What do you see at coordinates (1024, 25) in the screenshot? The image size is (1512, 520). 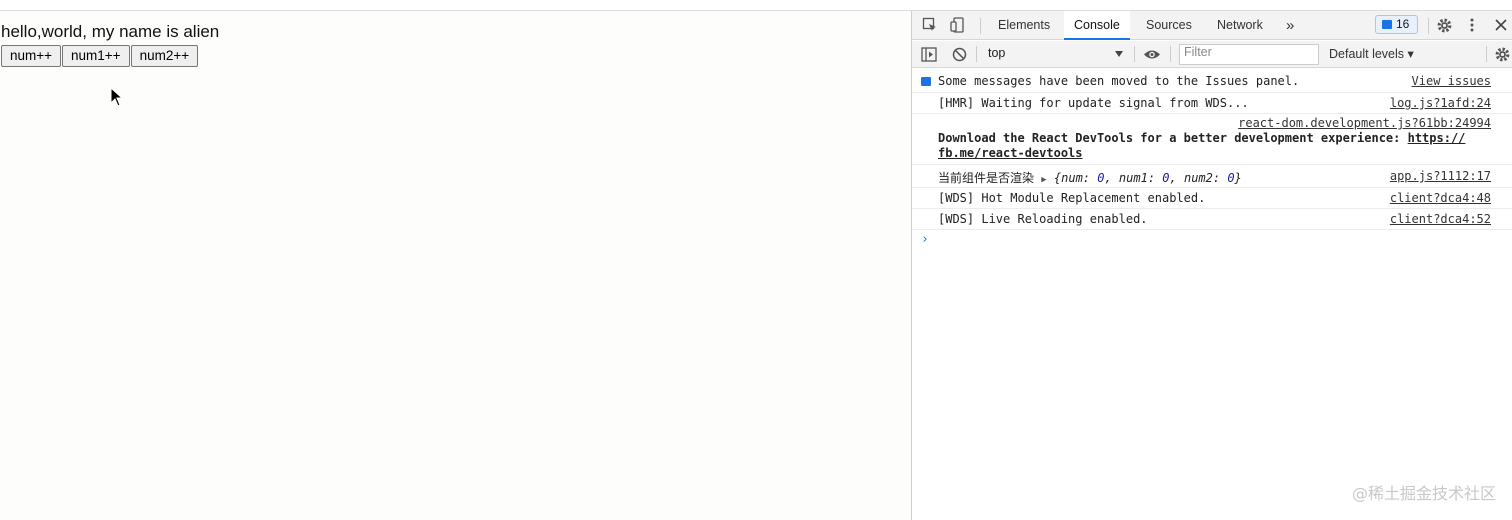 I see `tab-elements: Elements` at bounding box center [1024, 25].